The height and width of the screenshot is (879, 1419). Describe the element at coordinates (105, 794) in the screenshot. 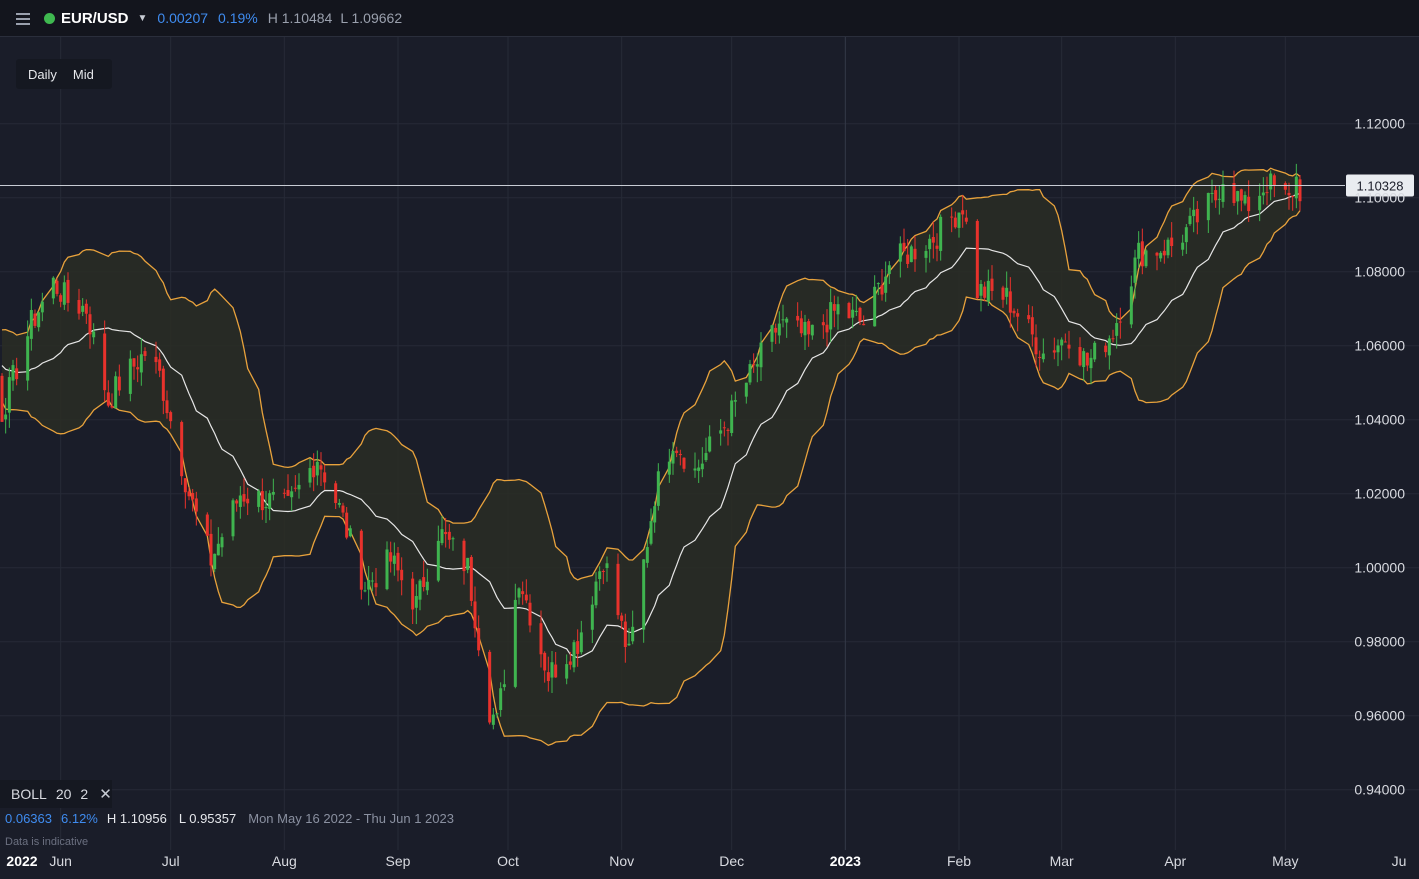

I see `remove-indicator-icon: ✕` at that location.